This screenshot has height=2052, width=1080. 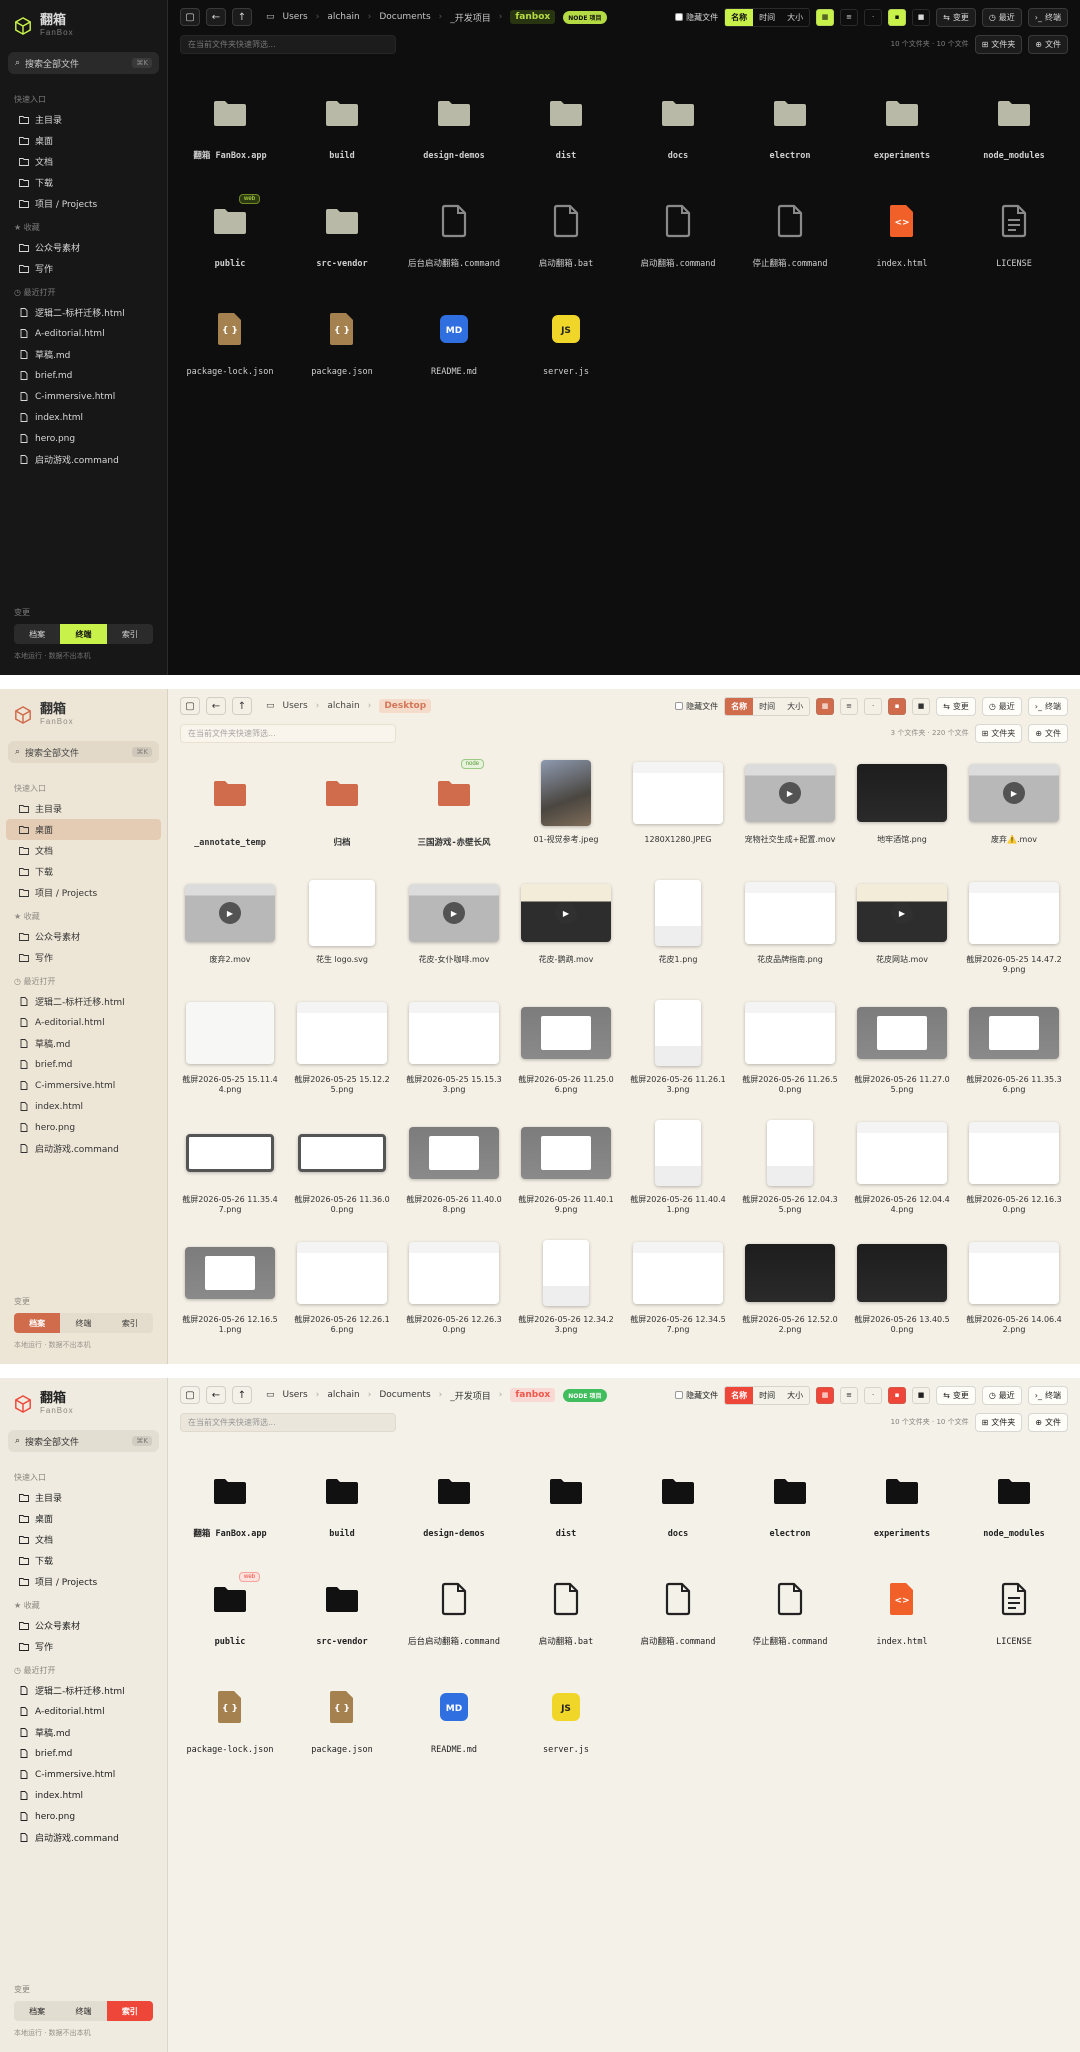 I want to click on sort-option: 名称, so click(x=739, y=1395).